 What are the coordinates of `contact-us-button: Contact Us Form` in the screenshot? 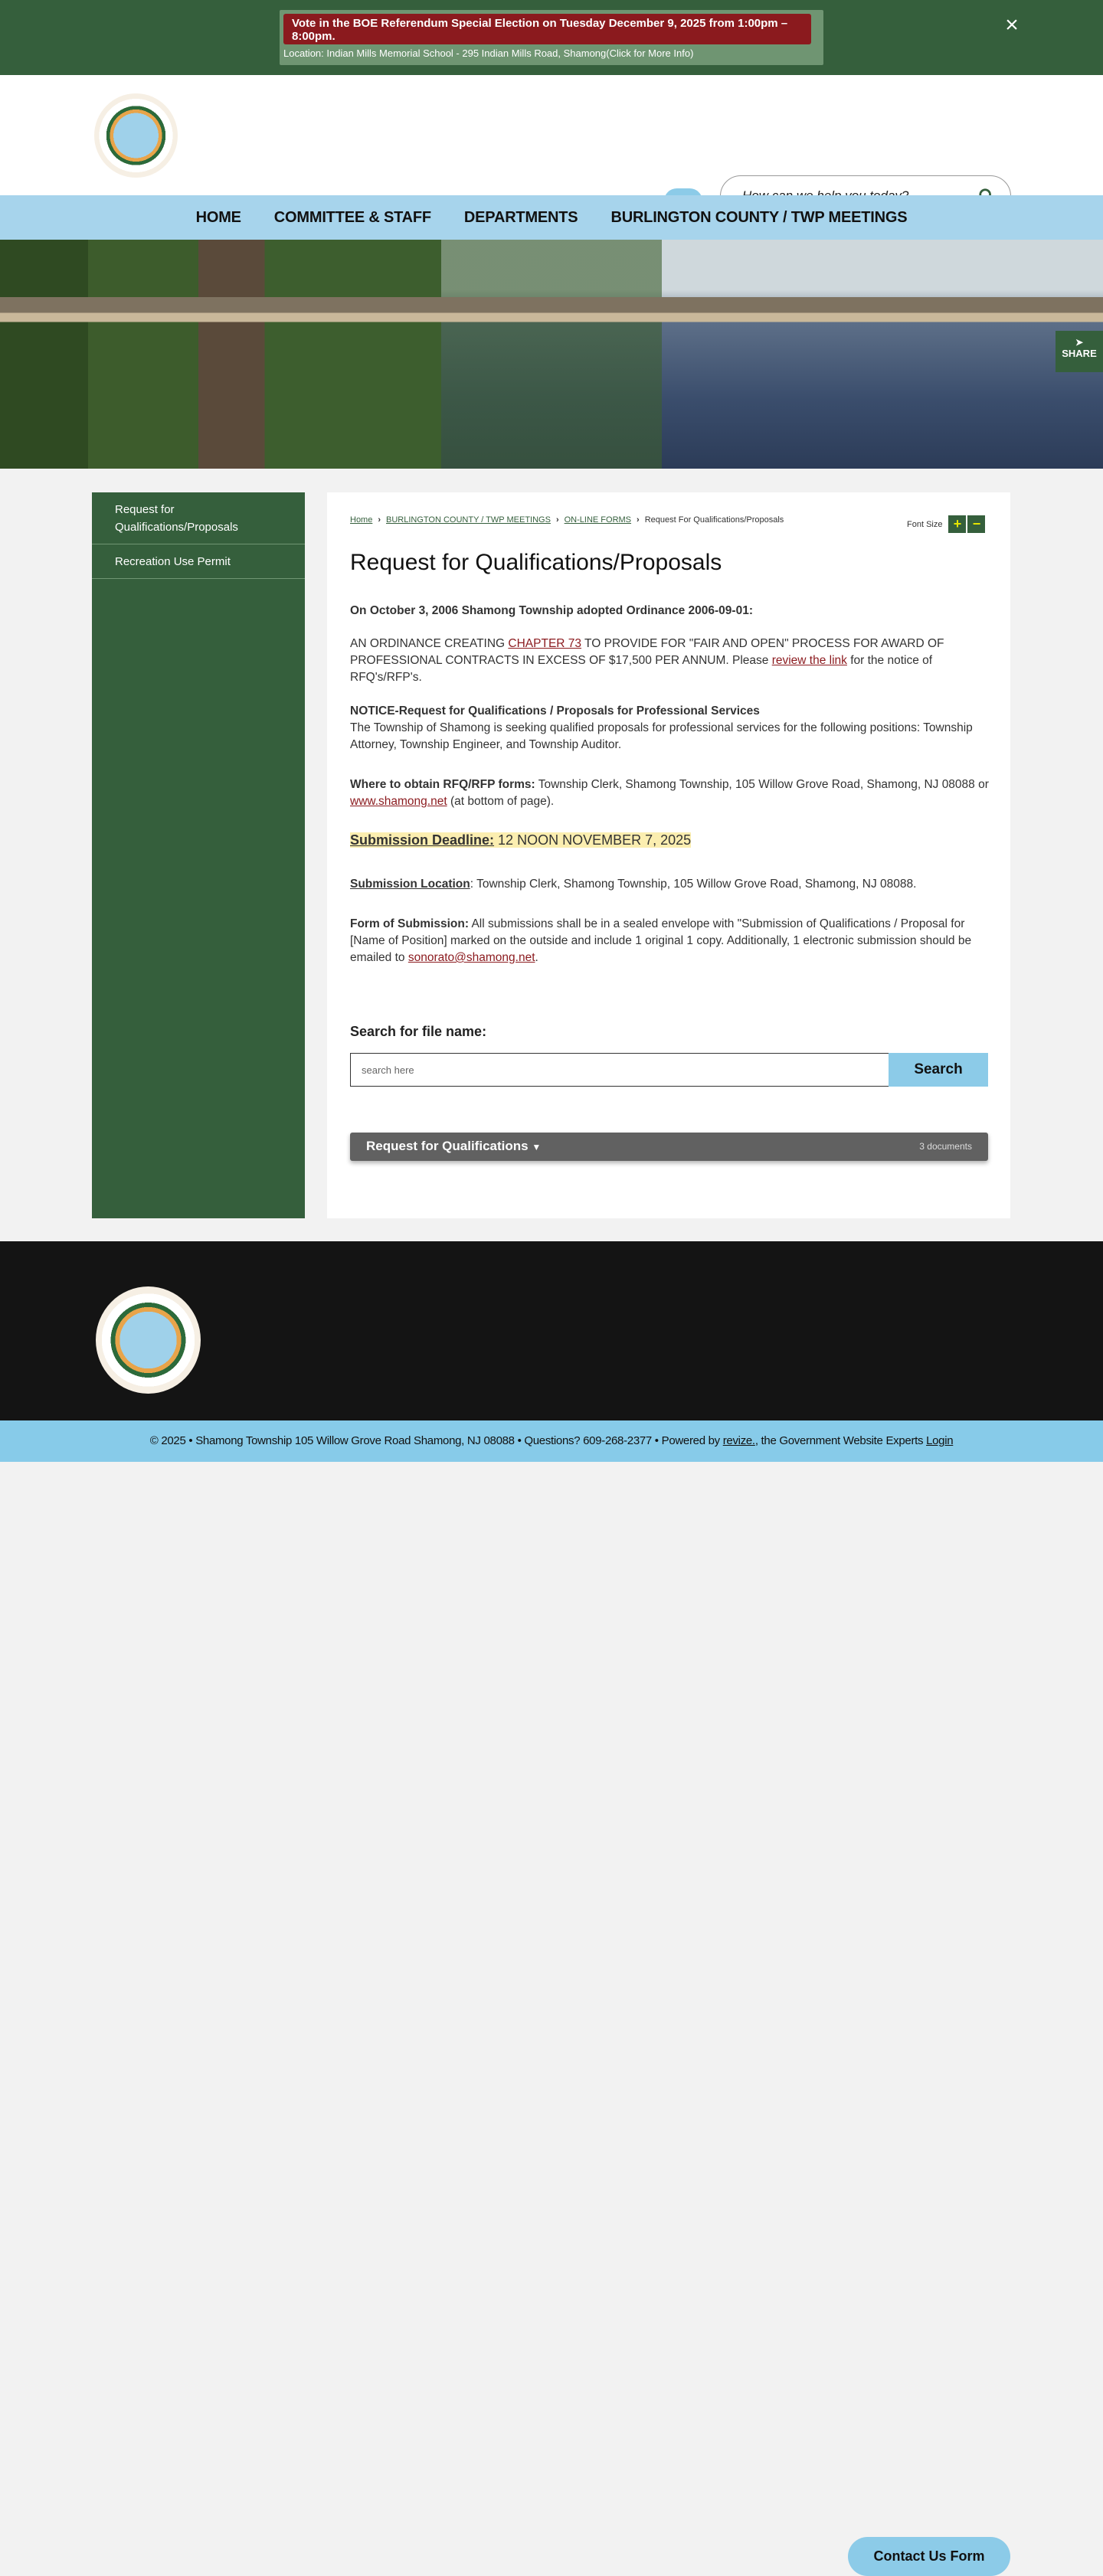 It's located at (929, 2556).